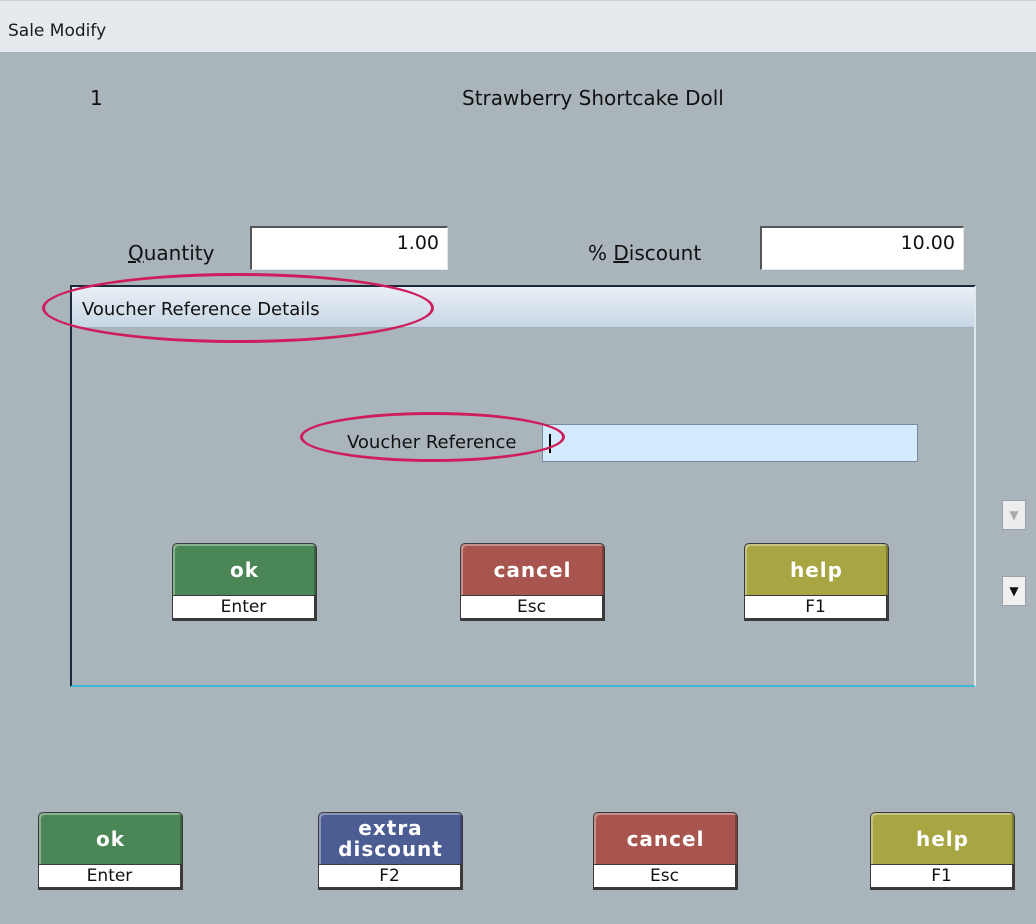  Describe the element at coordinates (244, 583) in the screenshot. I see `dialog-ok-button: ok Enter` at that location.